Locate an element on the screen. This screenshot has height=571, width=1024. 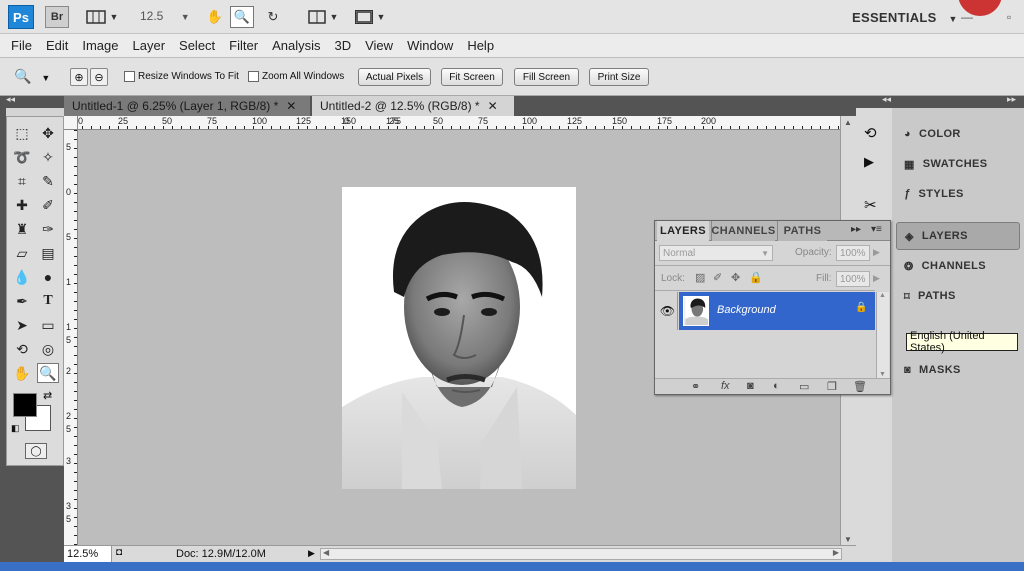
clone-stamp-tool: ♜ is located at coordinates (22, 229).